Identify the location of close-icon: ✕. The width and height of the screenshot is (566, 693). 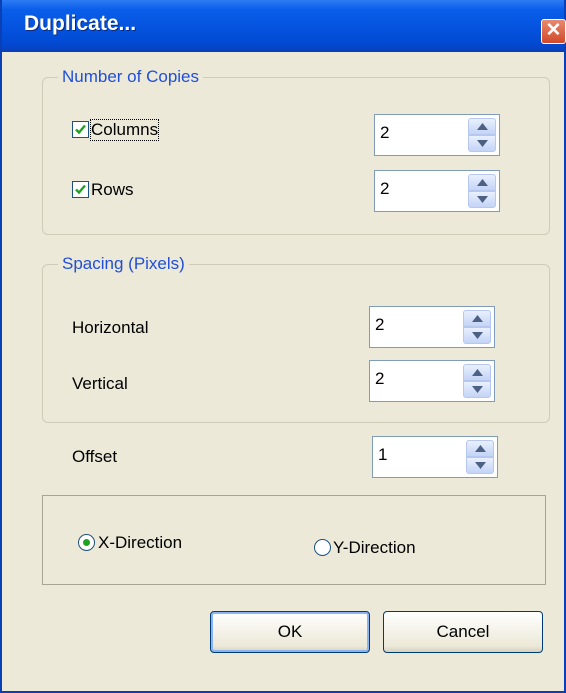
(553, 30).